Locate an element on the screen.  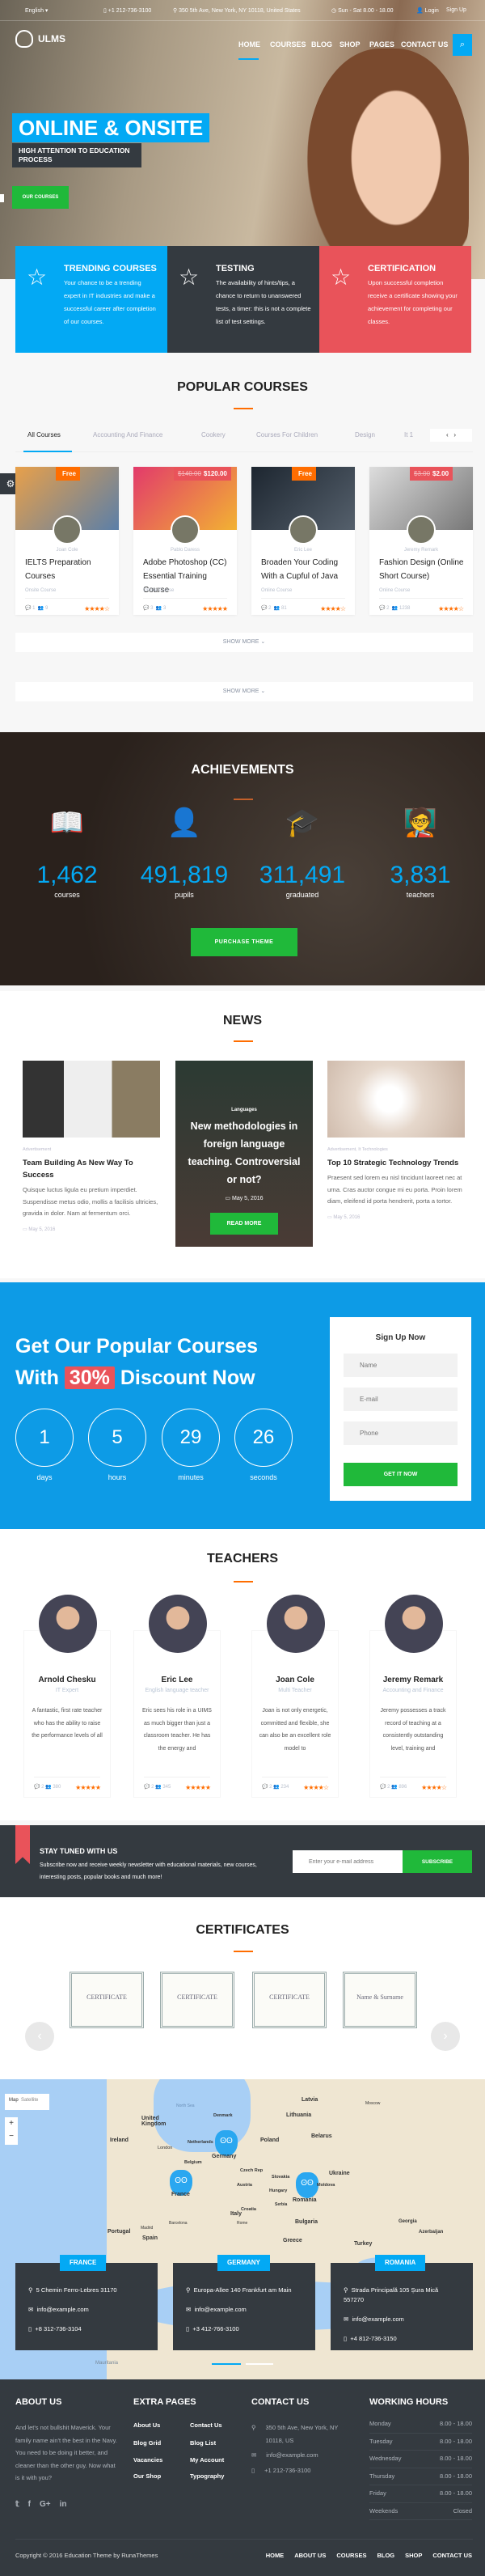
footer-link: About Us is located at coordinates (146, 2425).